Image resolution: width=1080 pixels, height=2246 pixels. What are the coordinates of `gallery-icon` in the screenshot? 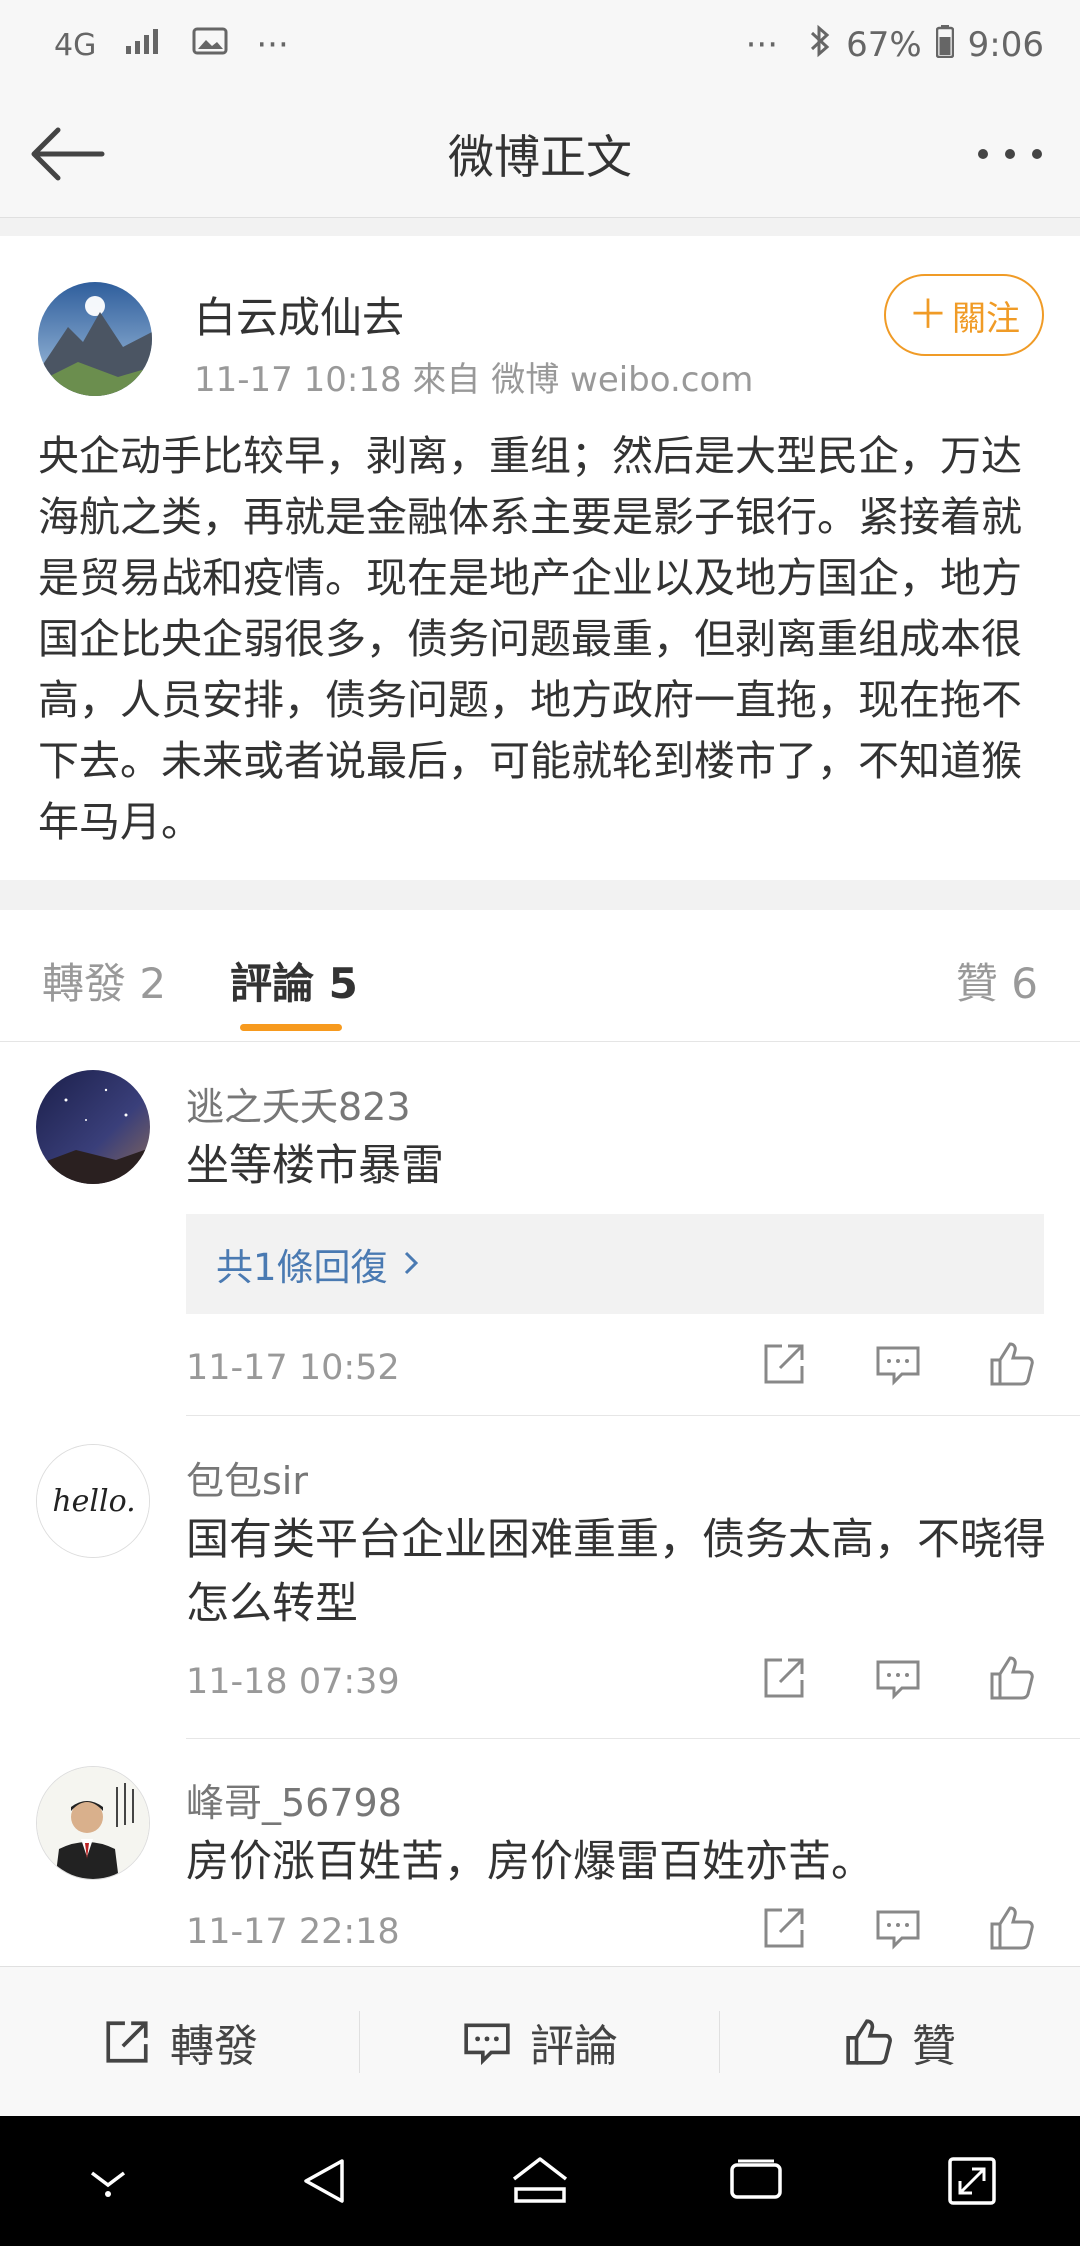 It's located at (210, 45).